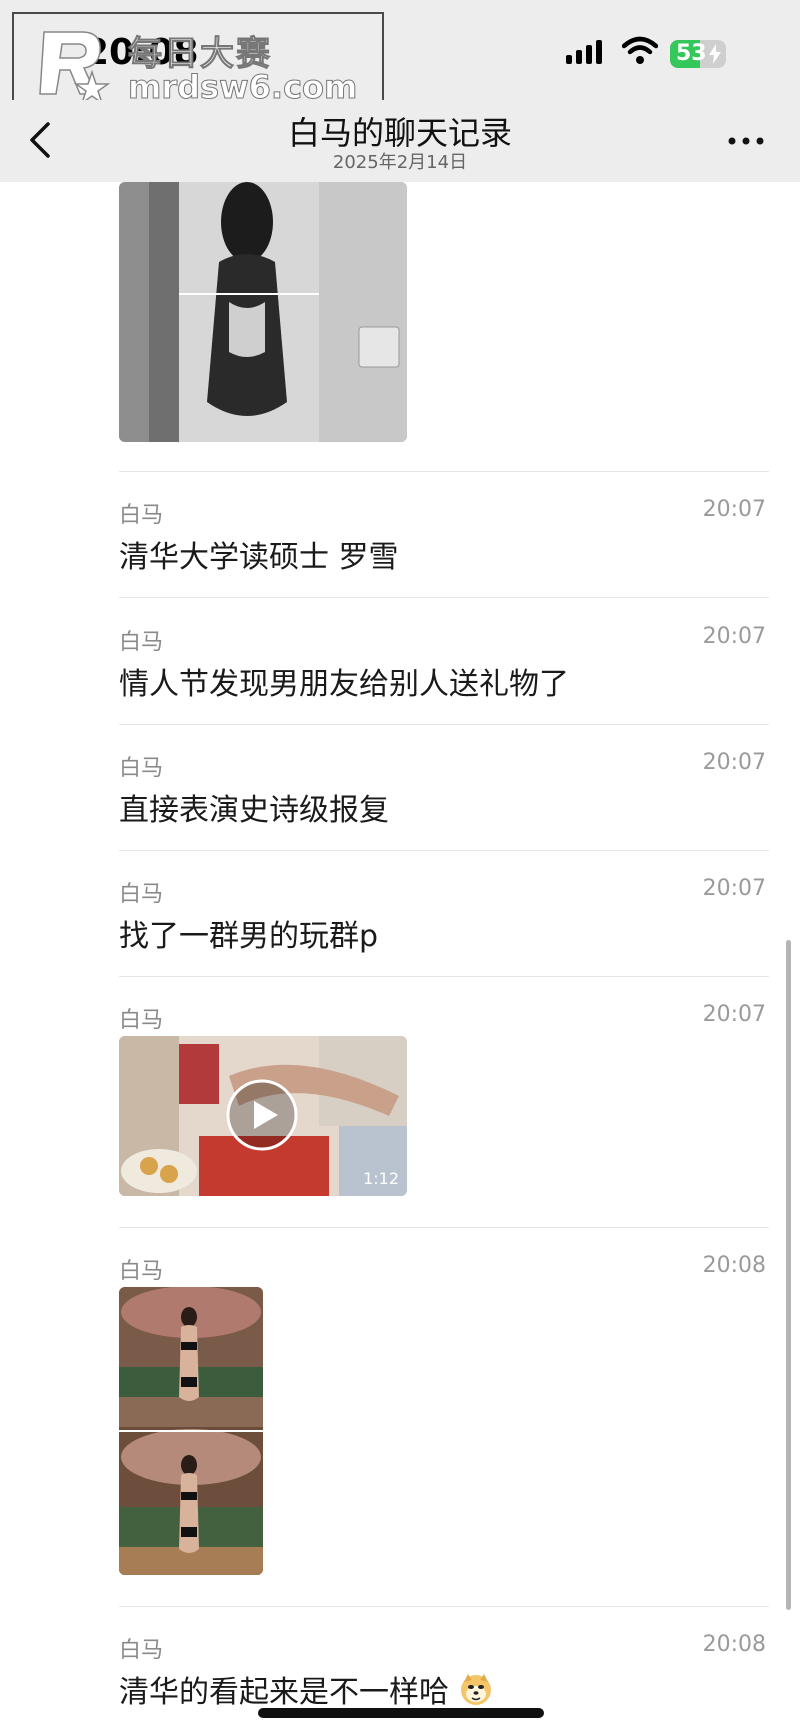 The width and height of the screenshot is (800, 1736). Describe the element at coordinates (691, 53) in the screenshot. I see `battery-level: 53` at that location.